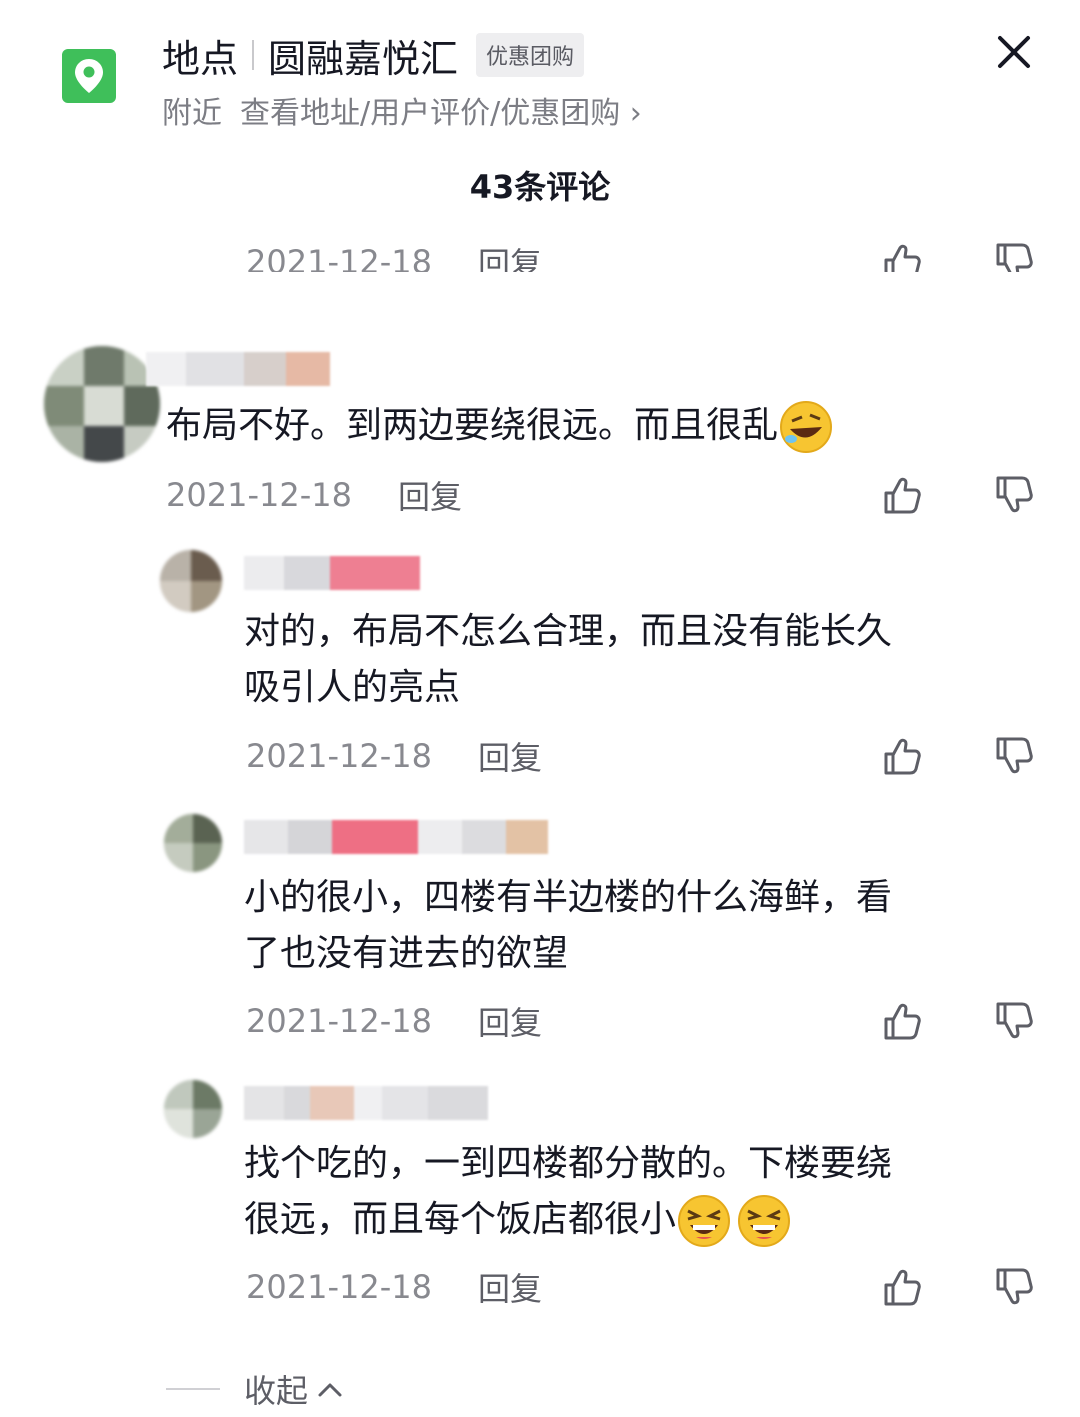 The width and height of the screenshot is (1080, 1417). What do you see at coordinates (276, 1391) in the screenshot?
I see `collapse-label: 收起` at bounding box center [276, 1391].